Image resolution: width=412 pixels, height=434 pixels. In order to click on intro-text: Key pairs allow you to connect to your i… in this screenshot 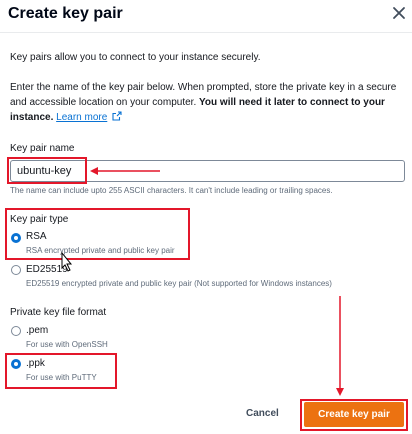, I will do `click(135, 57)`.